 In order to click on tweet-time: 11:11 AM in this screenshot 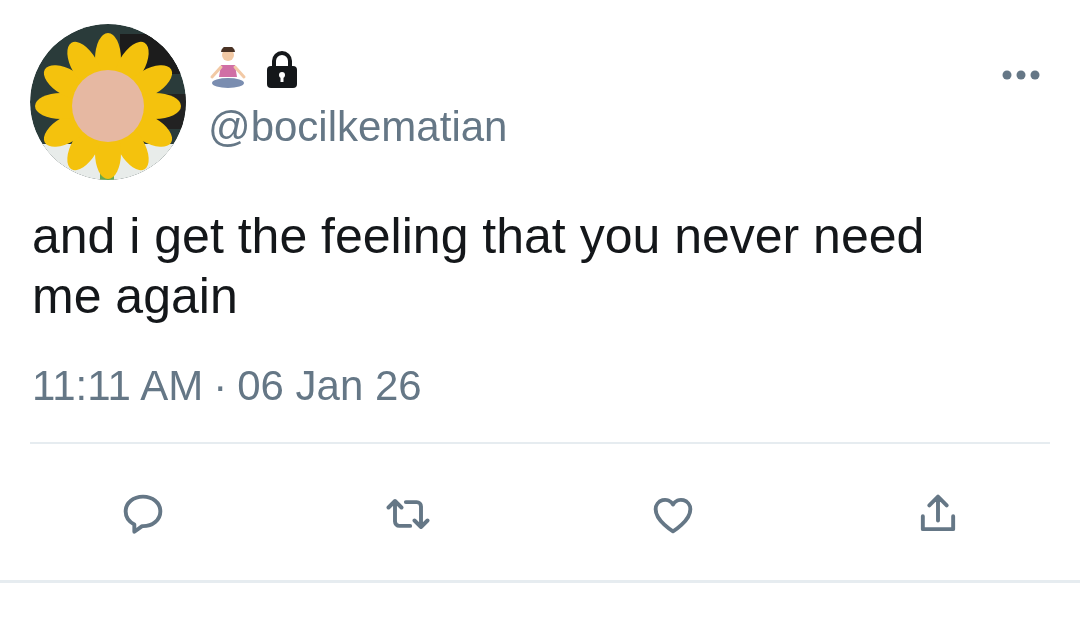, I will do `click(118, 386)`.